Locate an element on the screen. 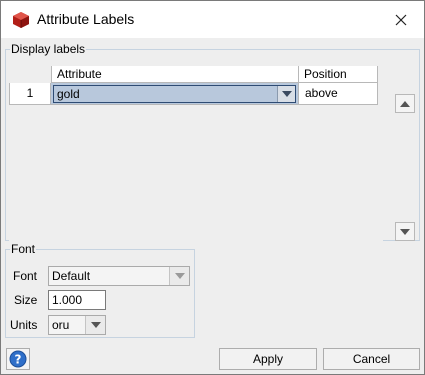 The width and height of the screenshot is (425, 375). help-button: ? is located at coordinates (18, 359).